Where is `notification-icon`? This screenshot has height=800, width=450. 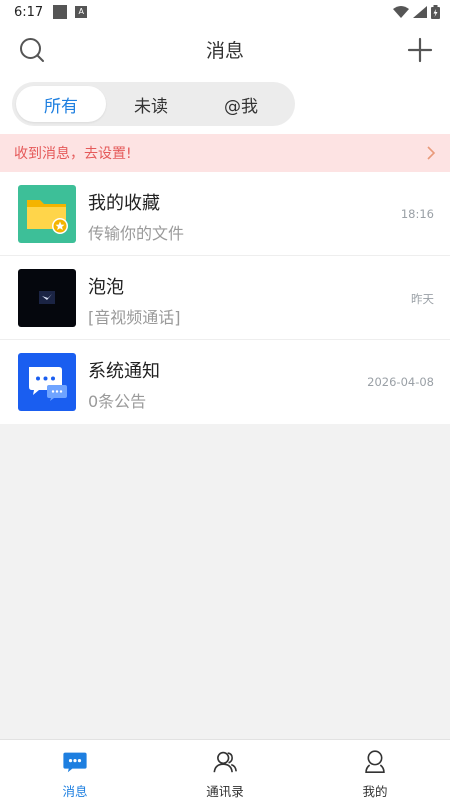 notification-icon is located at coordinates (60, 12).